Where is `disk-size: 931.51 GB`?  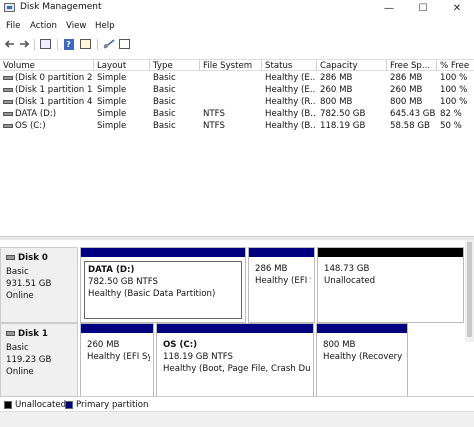
disk-size: 931.51 GB is located at coordinates (29, 284).